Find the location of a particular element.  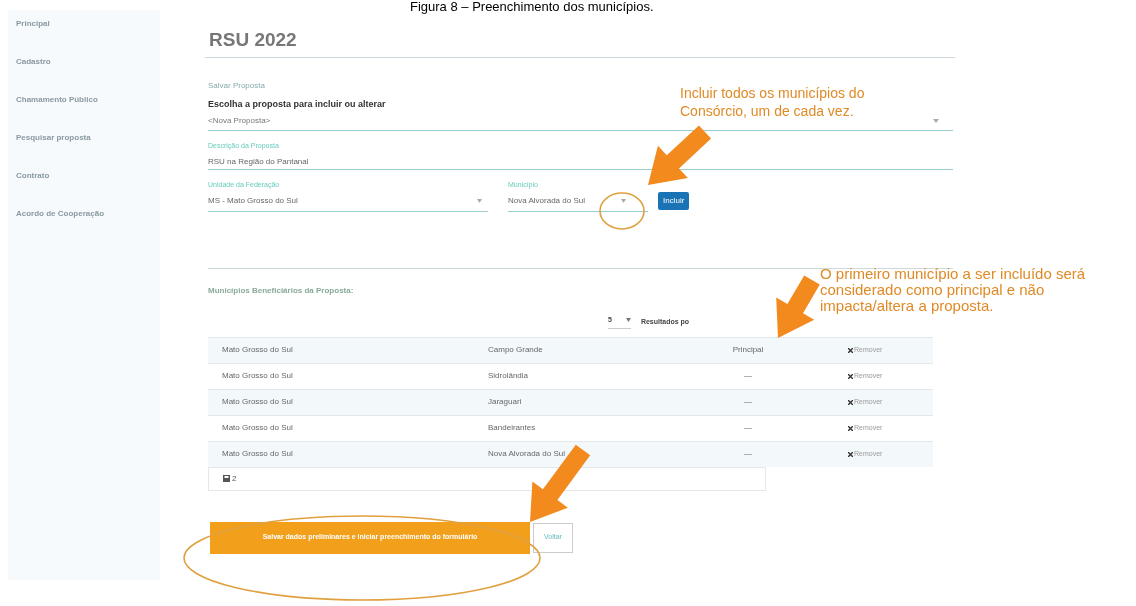

sidebar-item: Acordo de Cooperação is located at coordinates (88, 214).